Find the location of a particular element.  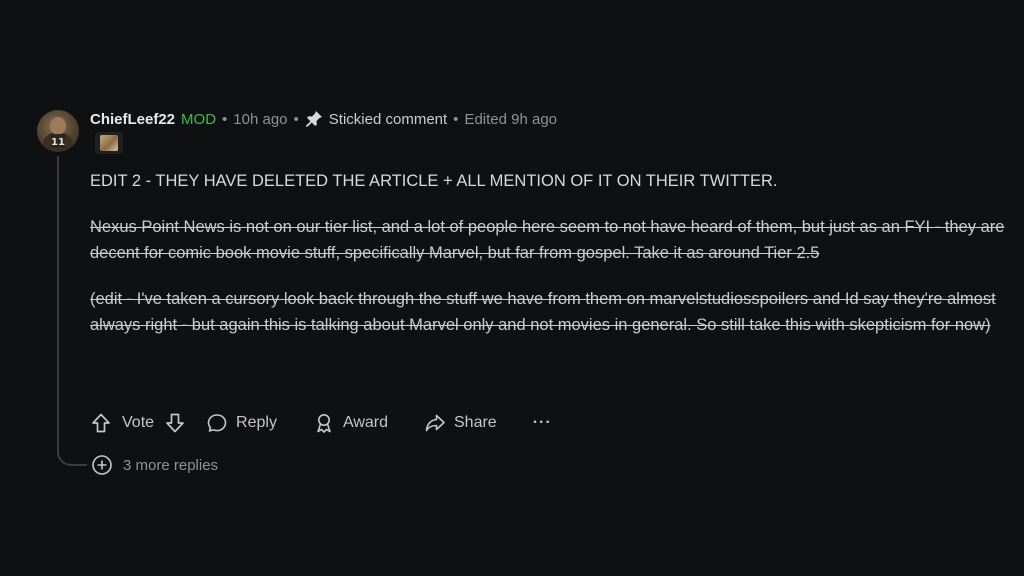

downvote-button is located at coordinates (175, 423).